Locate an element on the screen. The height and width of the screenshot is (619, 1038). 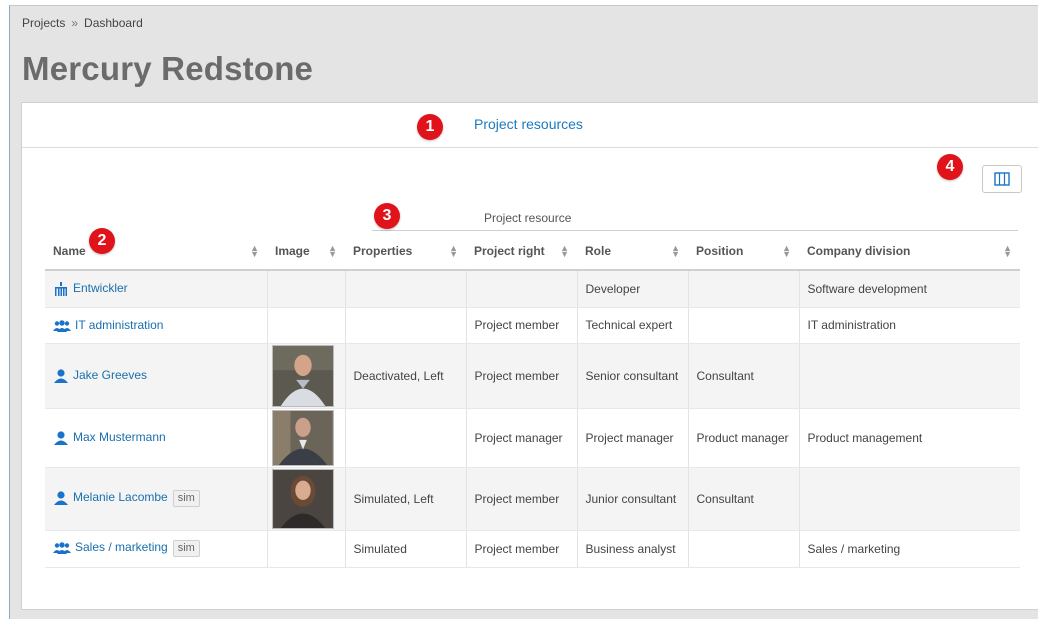
column-header-name: Name ▲ ▼ is located at coordinates (156, 252).